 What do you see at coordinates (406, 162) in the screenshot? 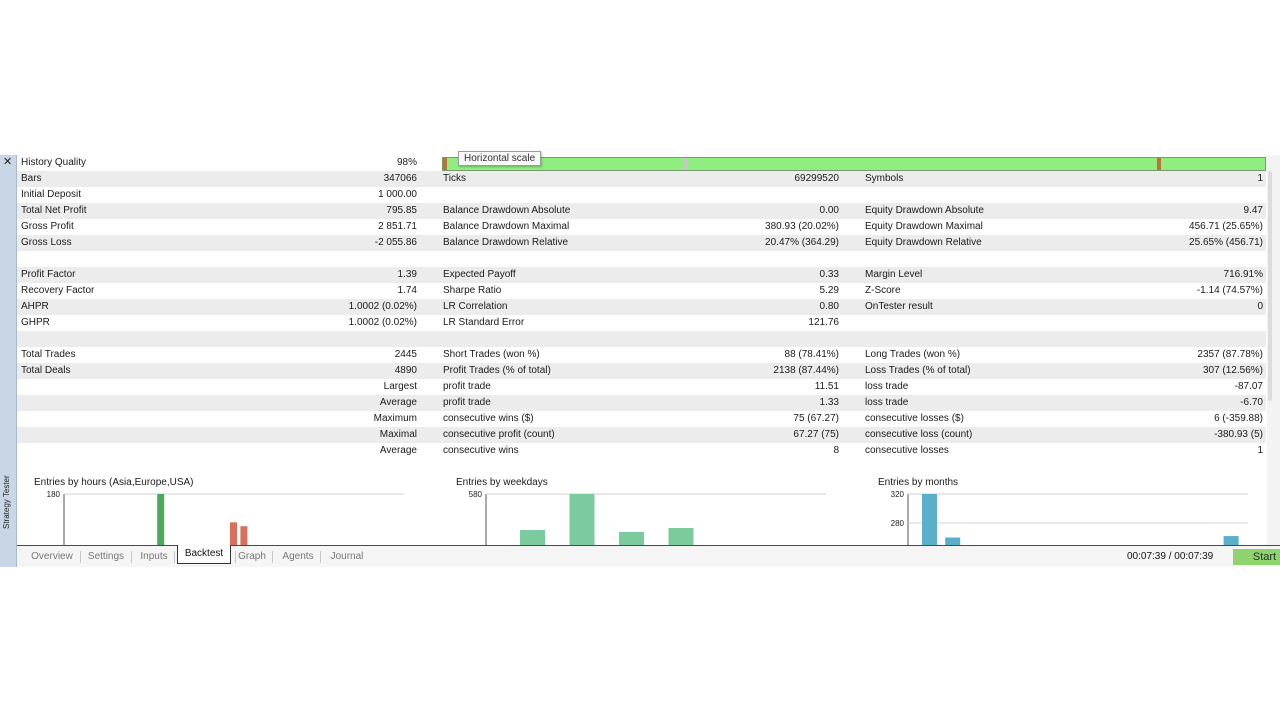
I see `history-quality-value: 98%` at bounding box center [406, 162].